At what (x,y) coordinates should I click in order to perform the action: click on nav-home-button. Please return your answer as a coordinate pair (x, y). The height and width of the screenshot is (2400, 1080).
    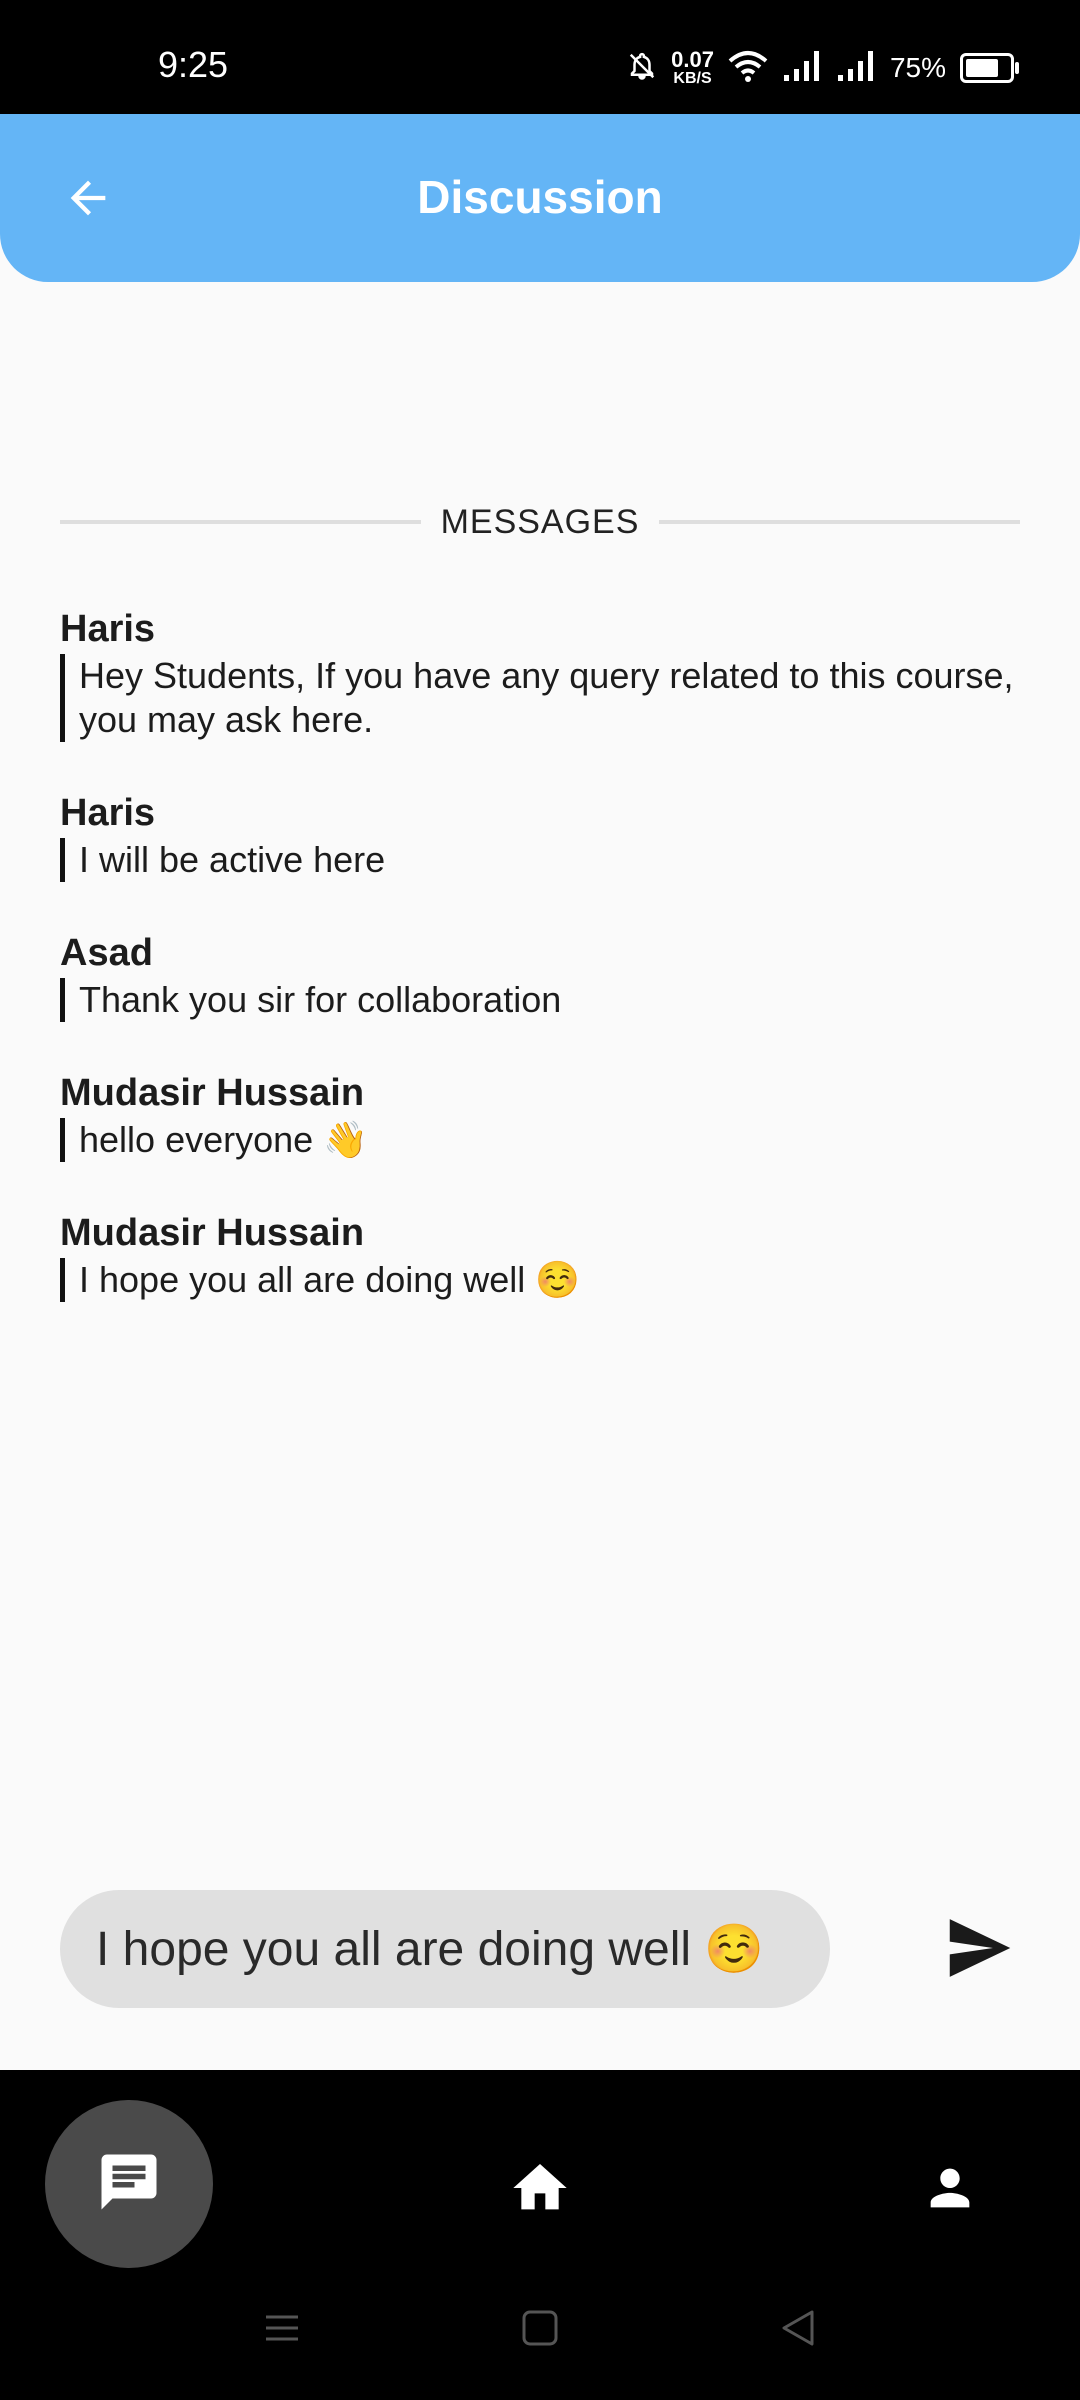
    Looking at the image, I should click on (540, 2190).